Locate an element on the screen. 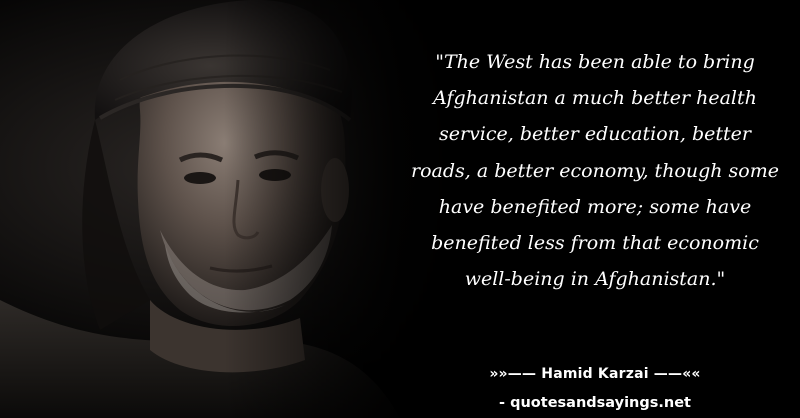 Image resolution: width=800 pixels, height=418 pixels. quote-line: have benefited more; some have is located at coordinates (595, 206).